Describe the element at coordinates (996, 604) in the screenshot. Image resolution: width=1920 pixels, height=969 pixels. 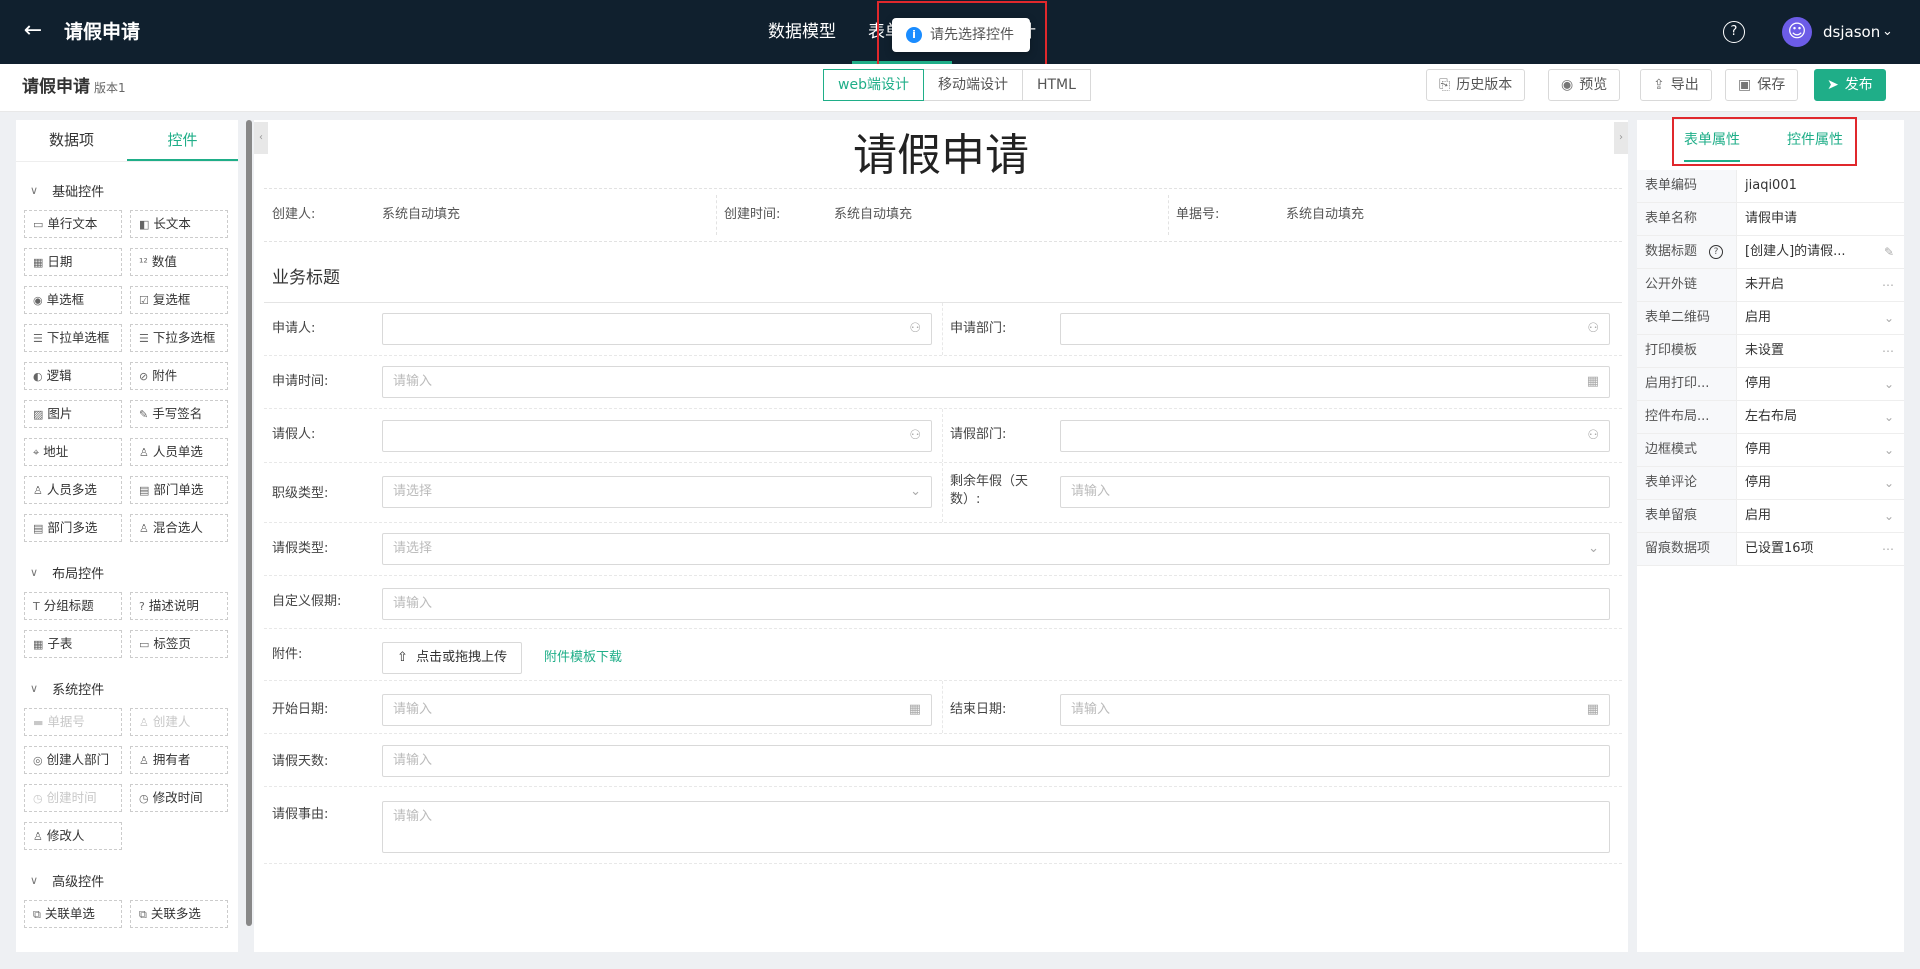
I see `custom-period-input: 请输入` at that location.